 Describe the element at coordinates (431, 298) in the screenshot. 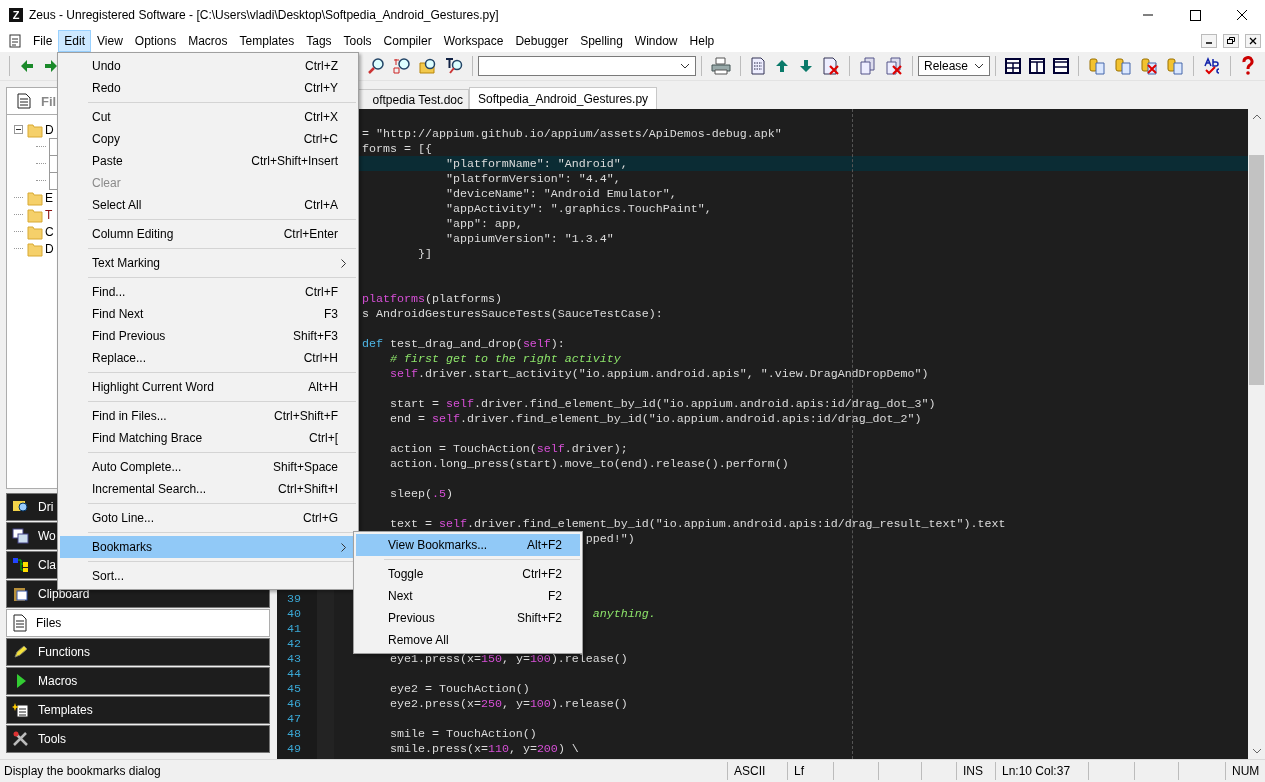

I see `code-line: platforms(platforms)` at that location.